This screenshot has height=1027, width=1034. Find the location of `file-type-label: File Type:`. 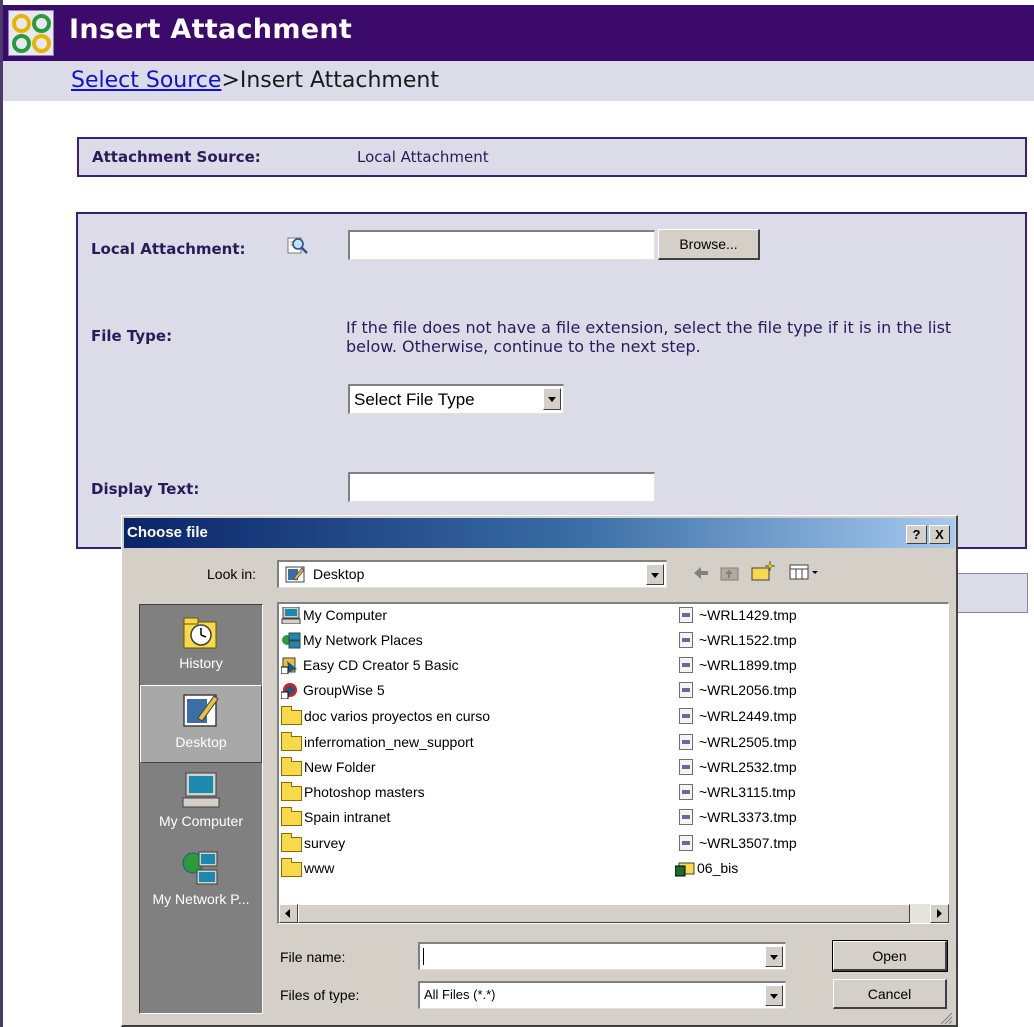

file-type-label: File Type: is located at coordinates (132, 336).